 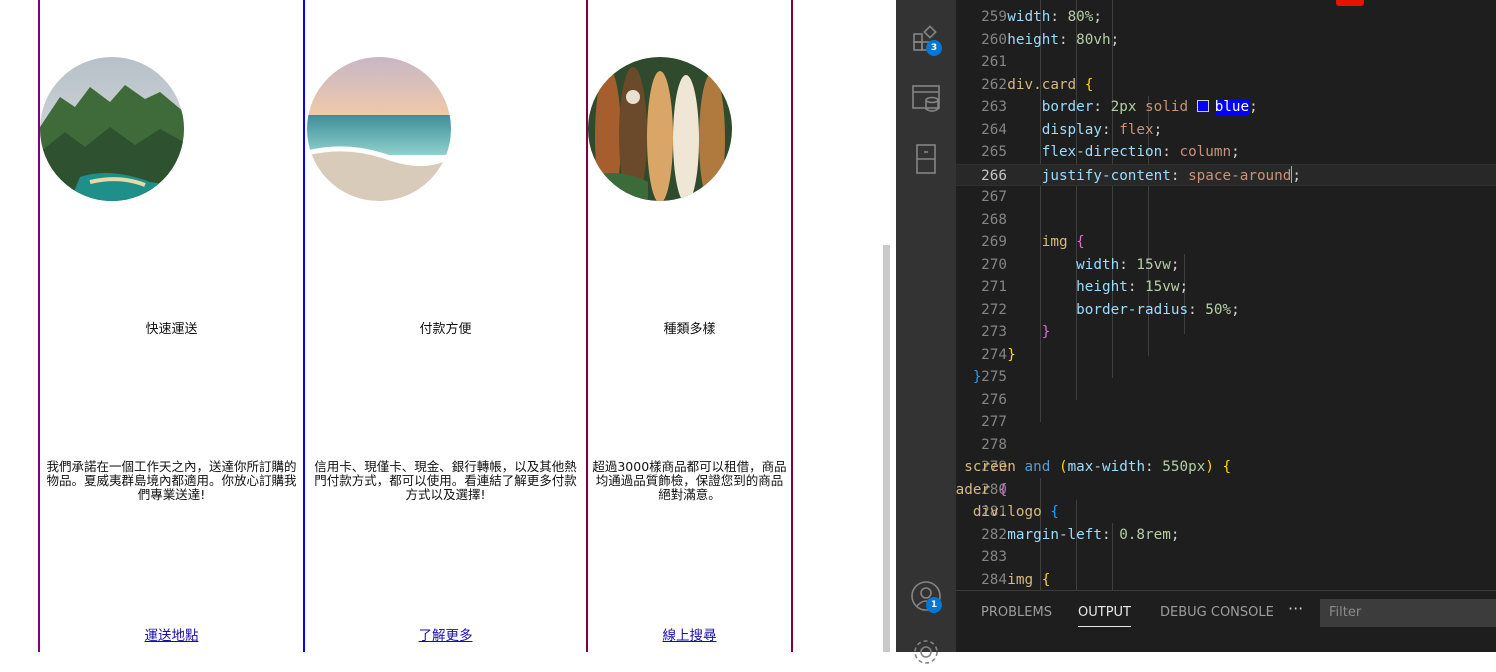 I want to click on line-number: 268, so click(x=994, y=219).